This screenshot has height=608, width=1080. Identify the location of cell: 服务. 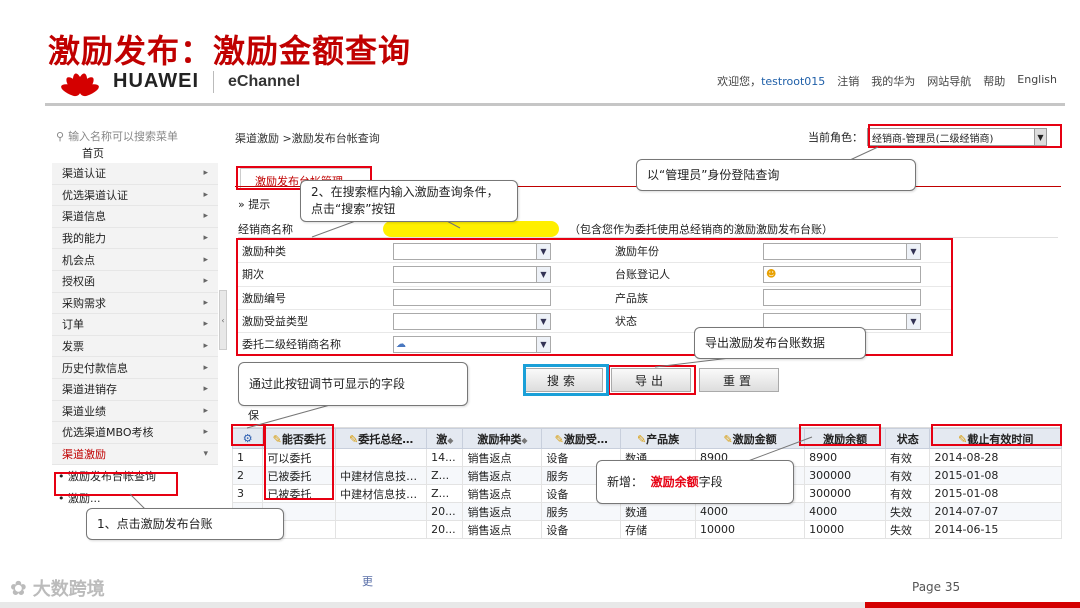
(581, 511).